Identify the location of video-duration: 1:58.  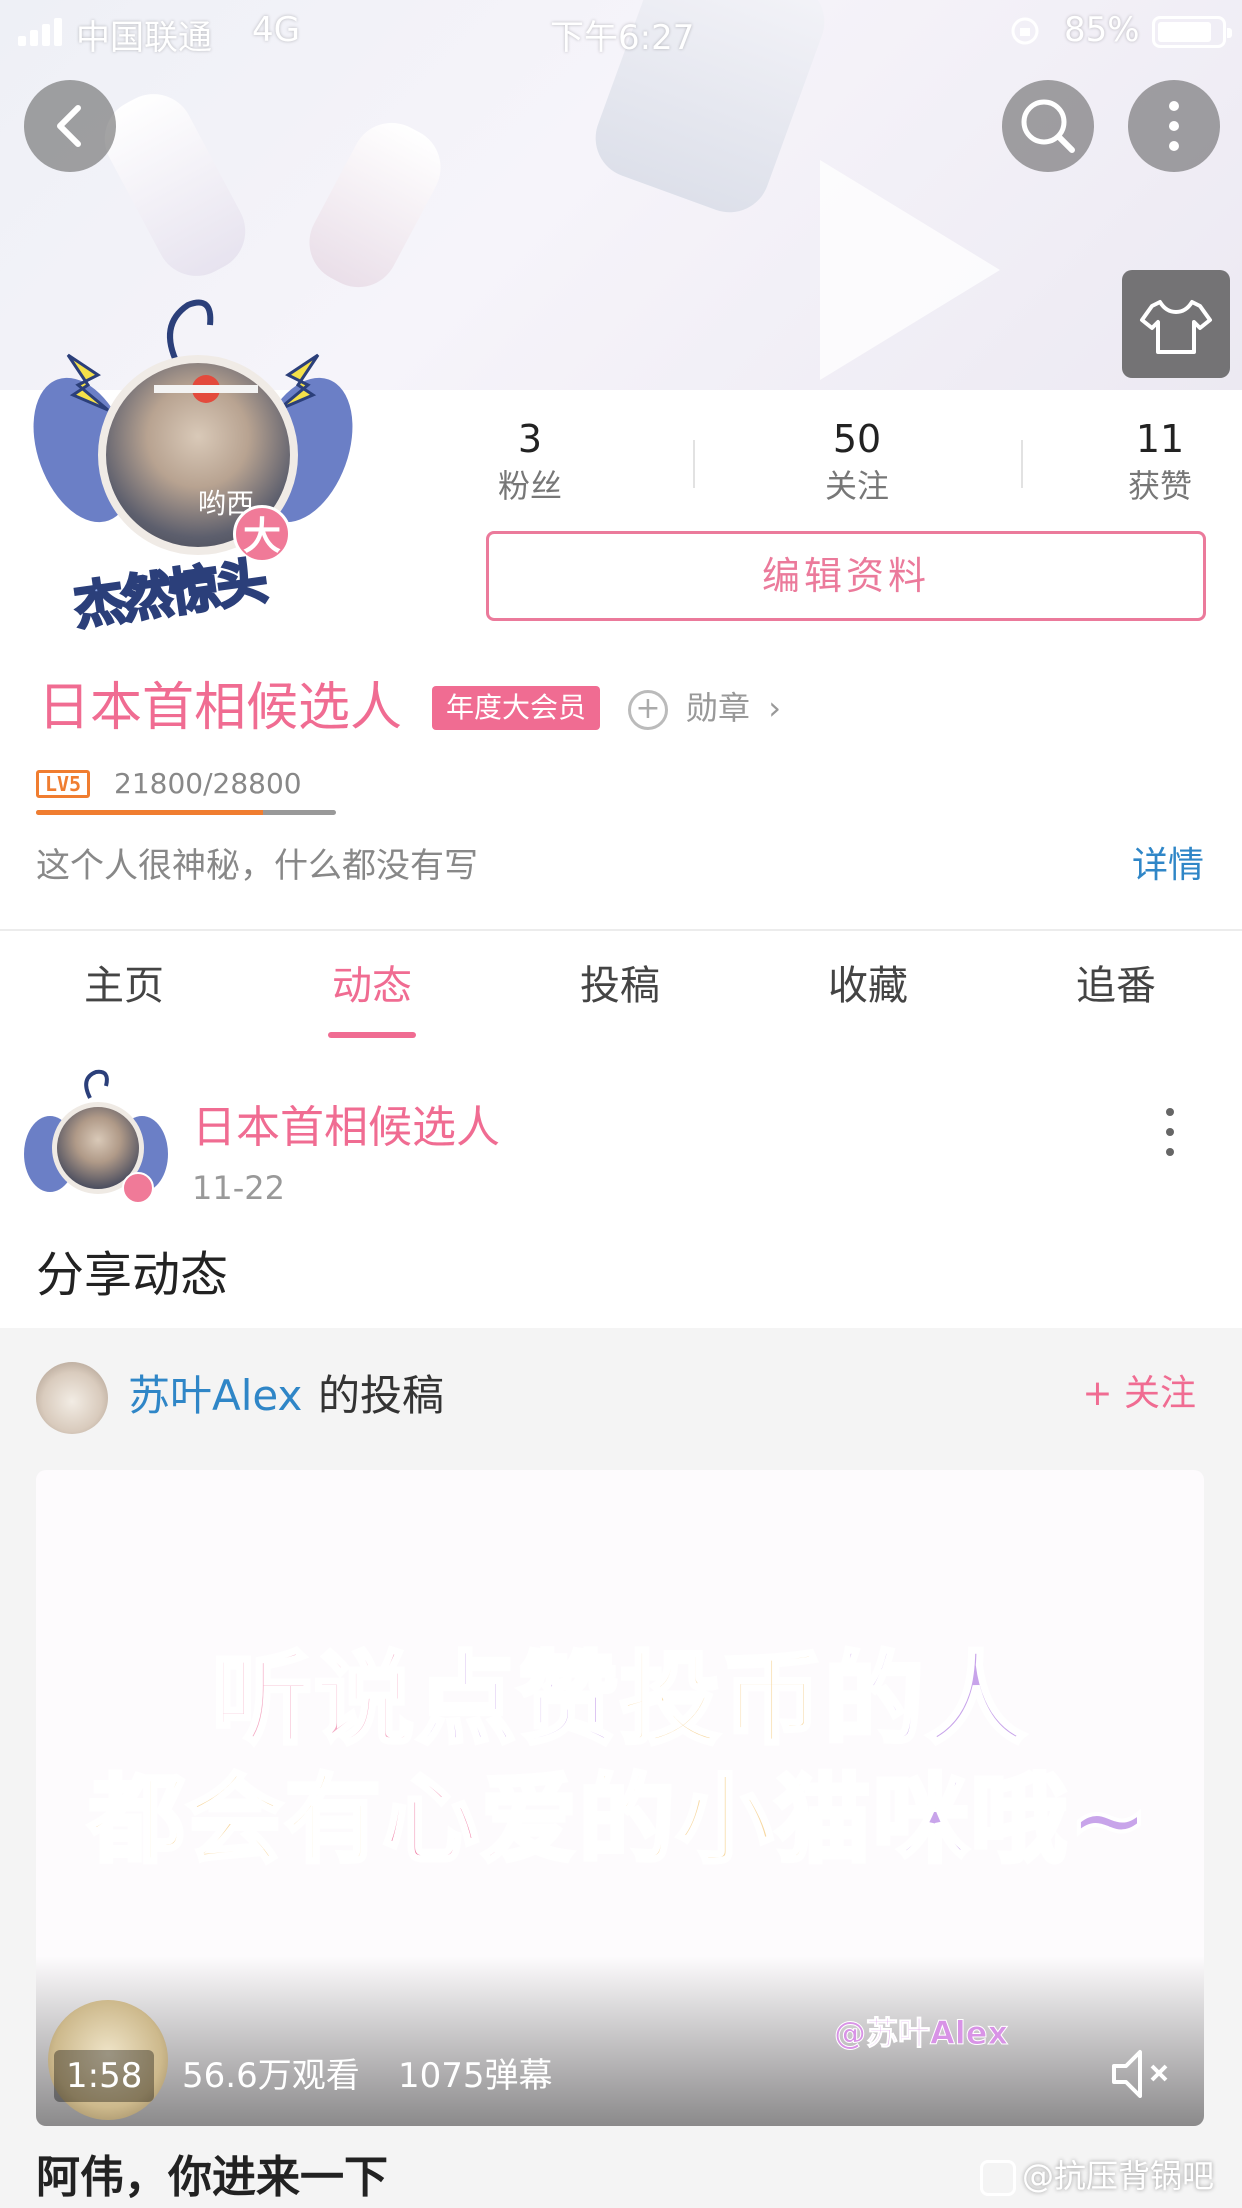
(104, 2076).